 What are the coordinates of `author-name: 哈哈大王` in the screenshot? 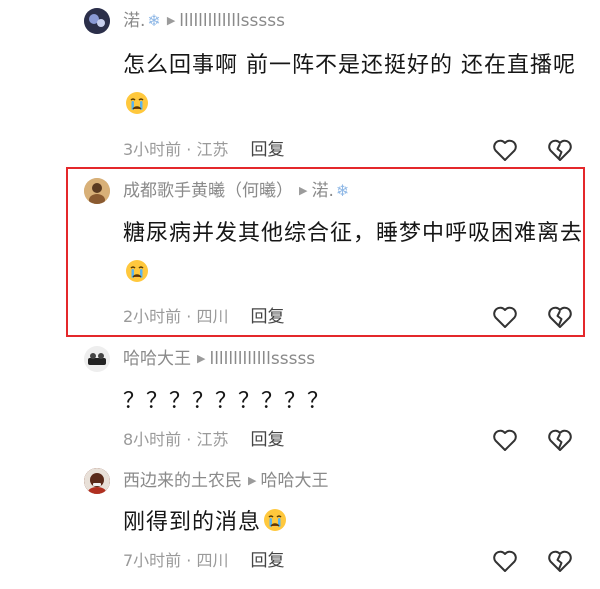 It's located at (157, 359).